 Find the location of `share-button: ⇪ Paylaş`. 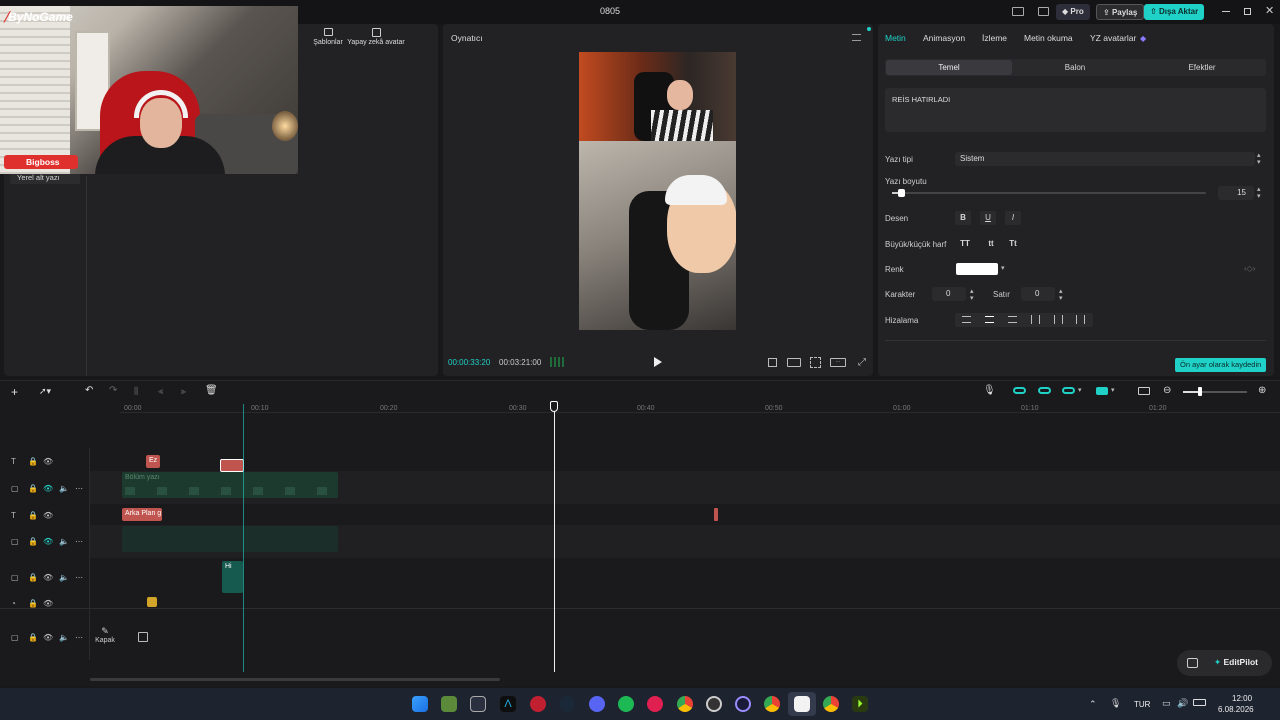

share-button: ⇪ Paylaş is located at coordinates (1120, 12).